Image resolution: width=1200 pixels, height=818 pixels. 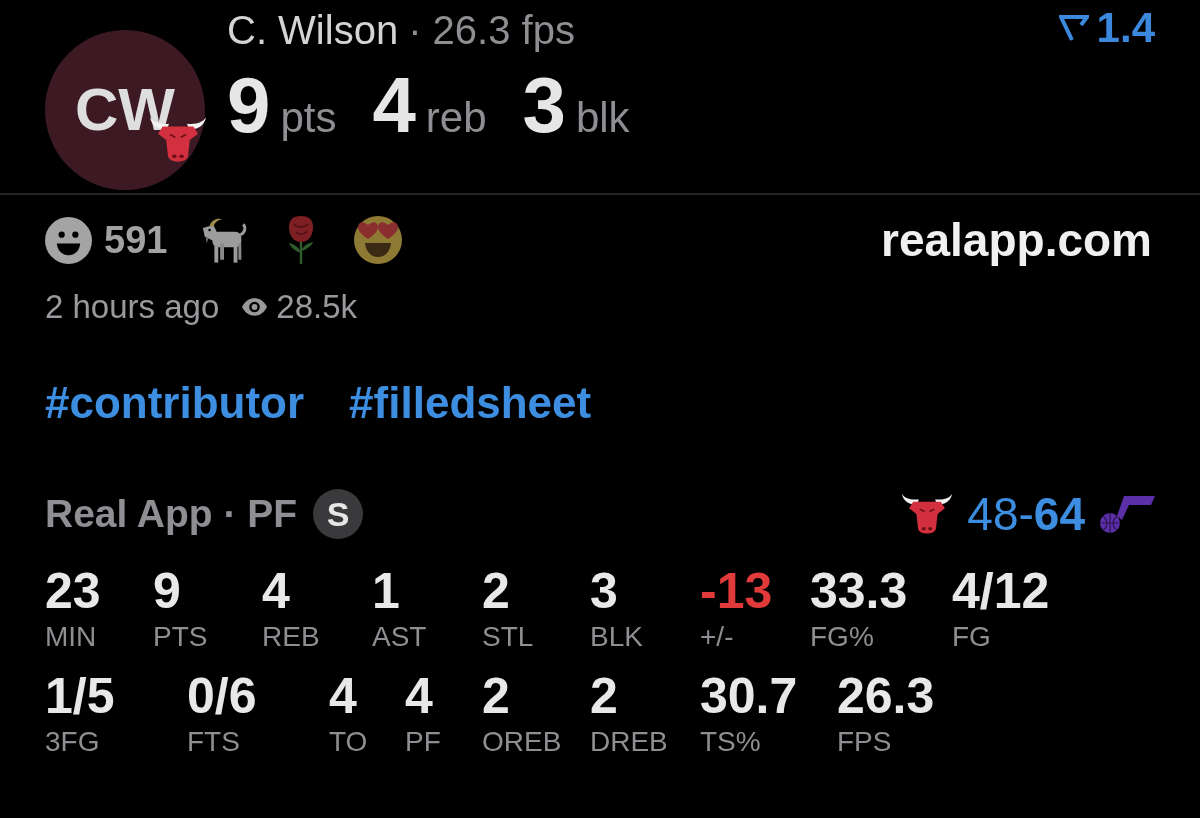 What do you see at coordinates (859, 591) in the screenshot?
I see `stat-value: 33.3` at bounding box center [859, 591].